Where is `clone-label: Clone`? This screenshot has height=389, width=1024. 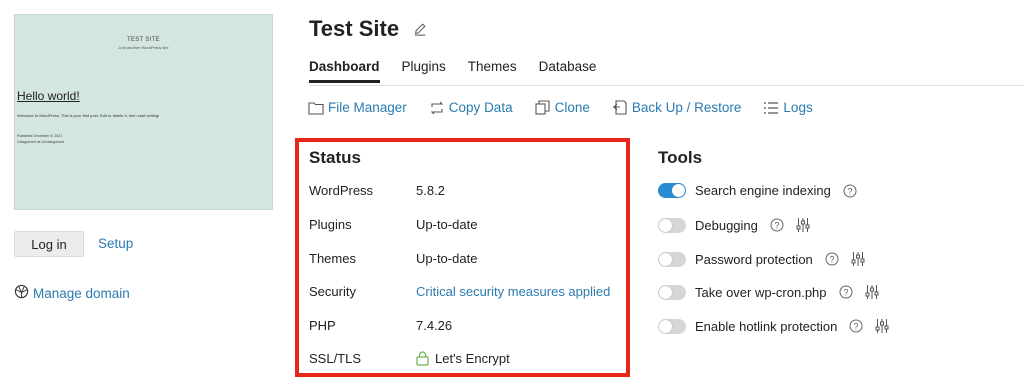 clone-label: Clone is located at coordinates (572, 107).